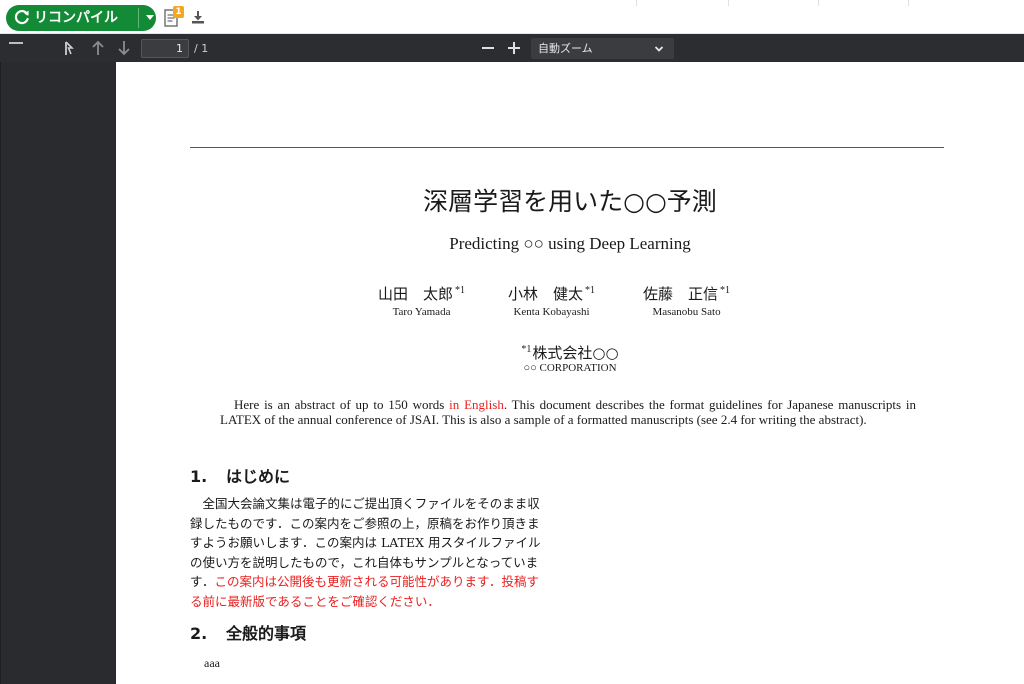 The image size is (1024, 684). I want to click on gutter-edge, so click(0, 373).